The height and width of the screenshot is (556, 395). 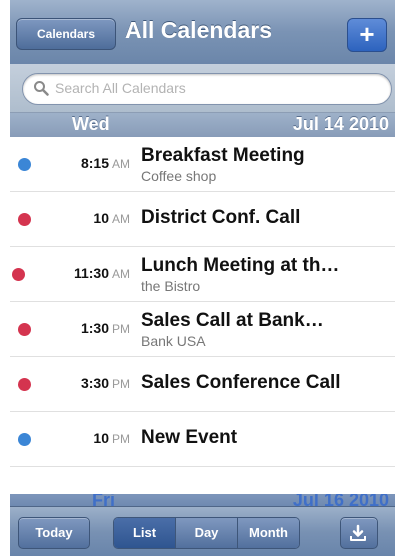 What do you see at coordinates (221, 217) in the screenshot?
I see `event-title: District Conf. Call` at bounding box center [221, 217].